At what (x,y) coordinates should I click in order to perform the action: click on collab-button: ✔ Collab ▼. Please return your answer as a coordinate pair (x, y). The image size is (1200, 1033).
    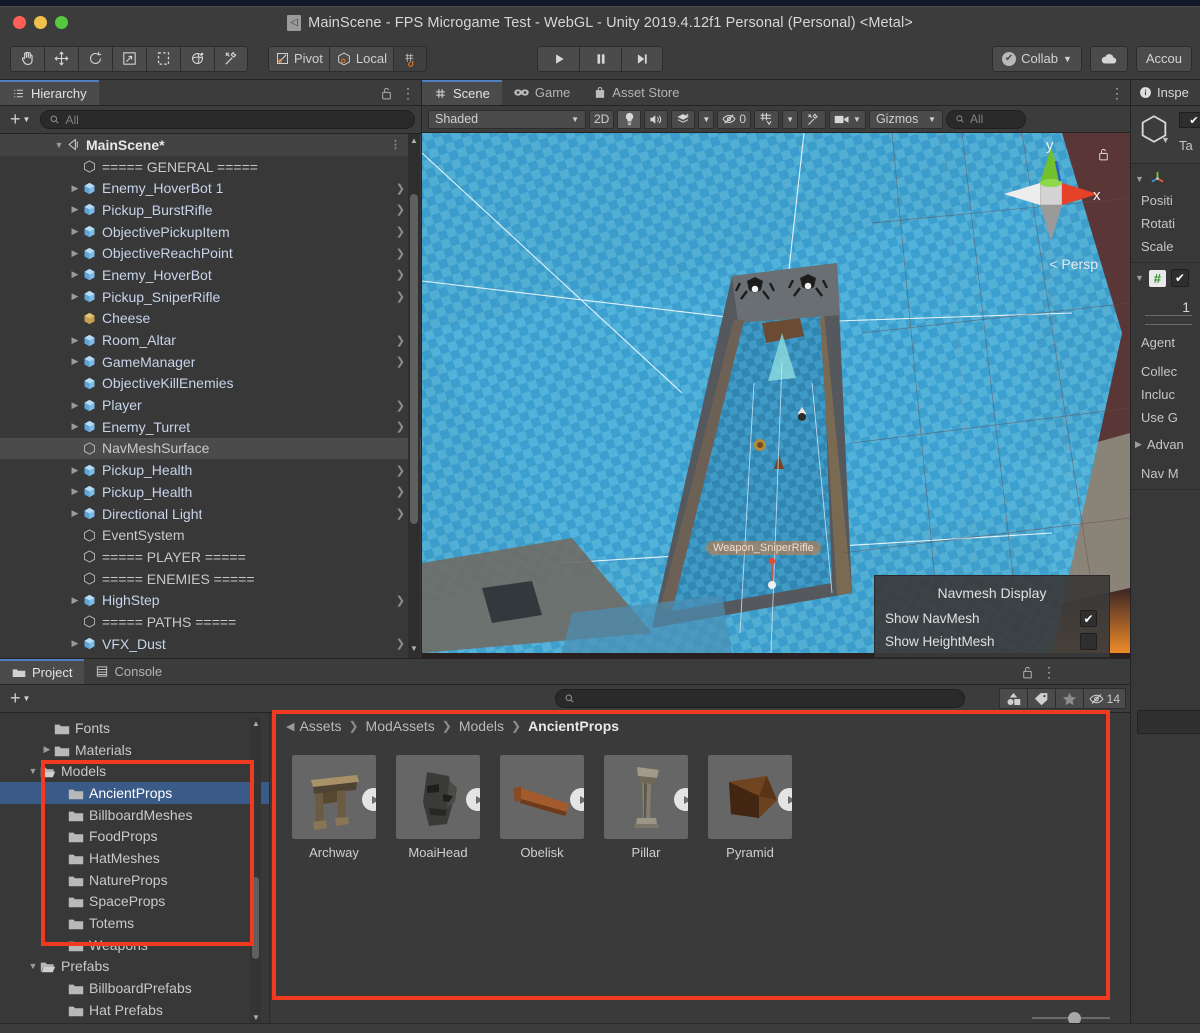
    Looking at the image, I should click on (1037, 58).